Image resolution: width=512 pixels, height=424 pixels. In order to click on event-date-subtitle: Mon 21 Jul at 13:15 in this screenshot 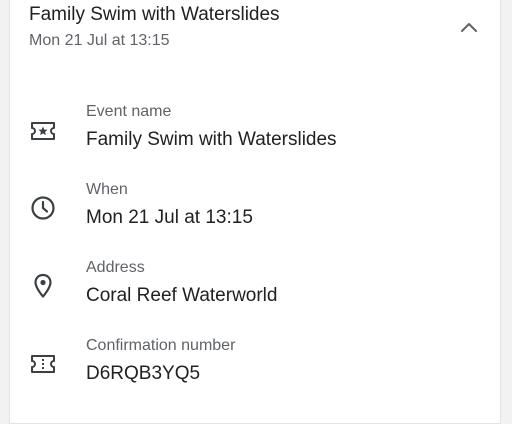, I will do `click(99, 40)`.